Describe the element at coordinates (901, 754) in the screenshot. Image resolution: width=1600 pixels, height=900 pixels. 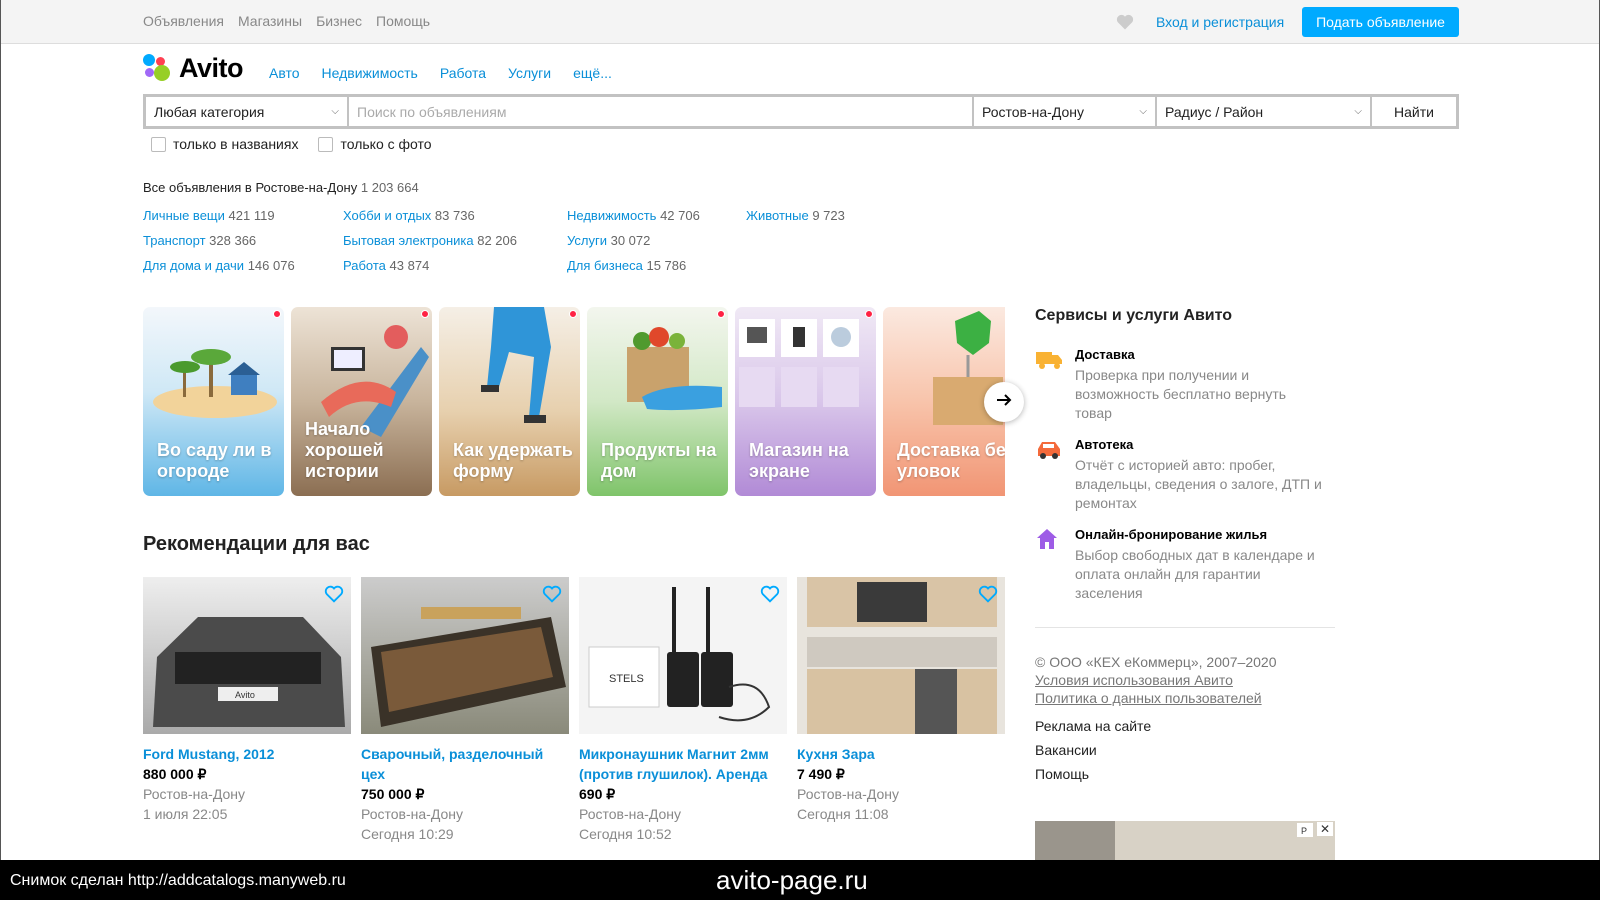
I see `ad-title: Кухня Зара` at that location.